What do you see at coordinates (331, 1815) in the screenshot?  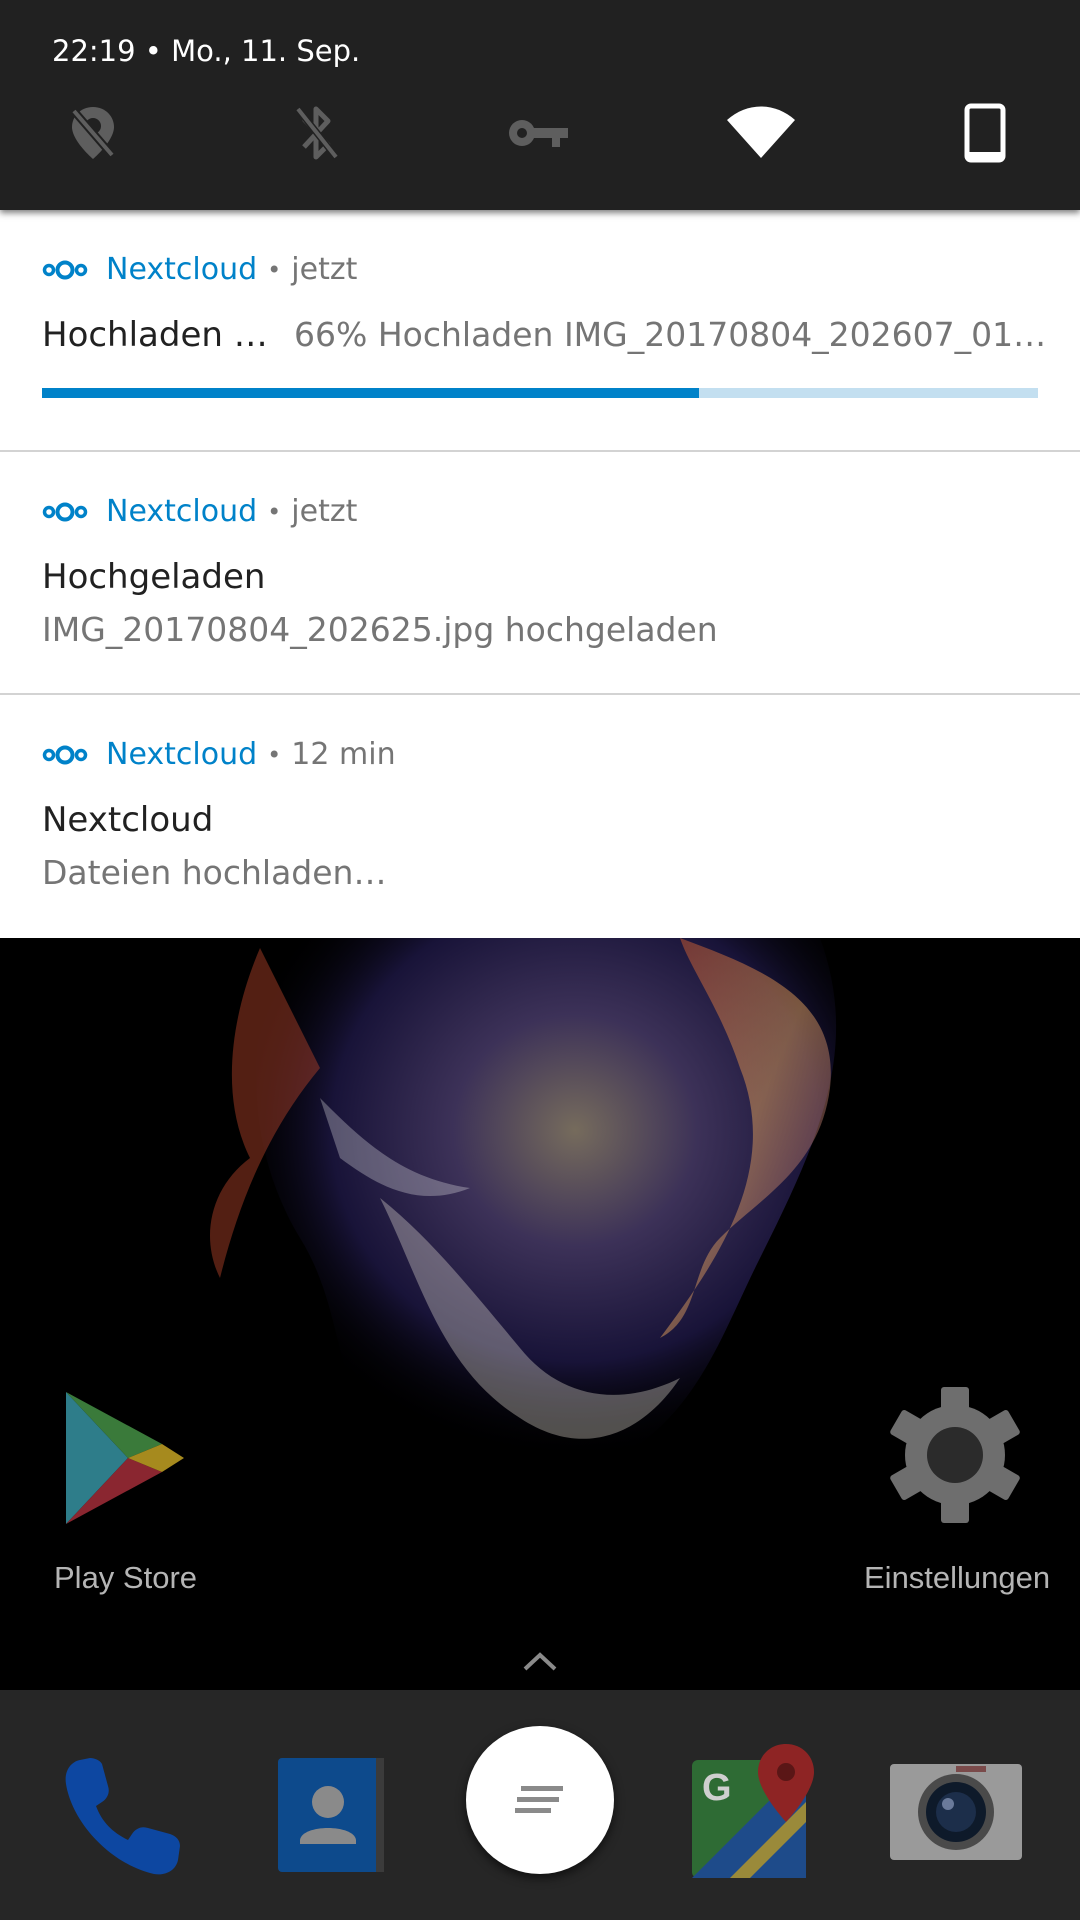 I see `contacts-icon` at bounding box center [331, 1815].